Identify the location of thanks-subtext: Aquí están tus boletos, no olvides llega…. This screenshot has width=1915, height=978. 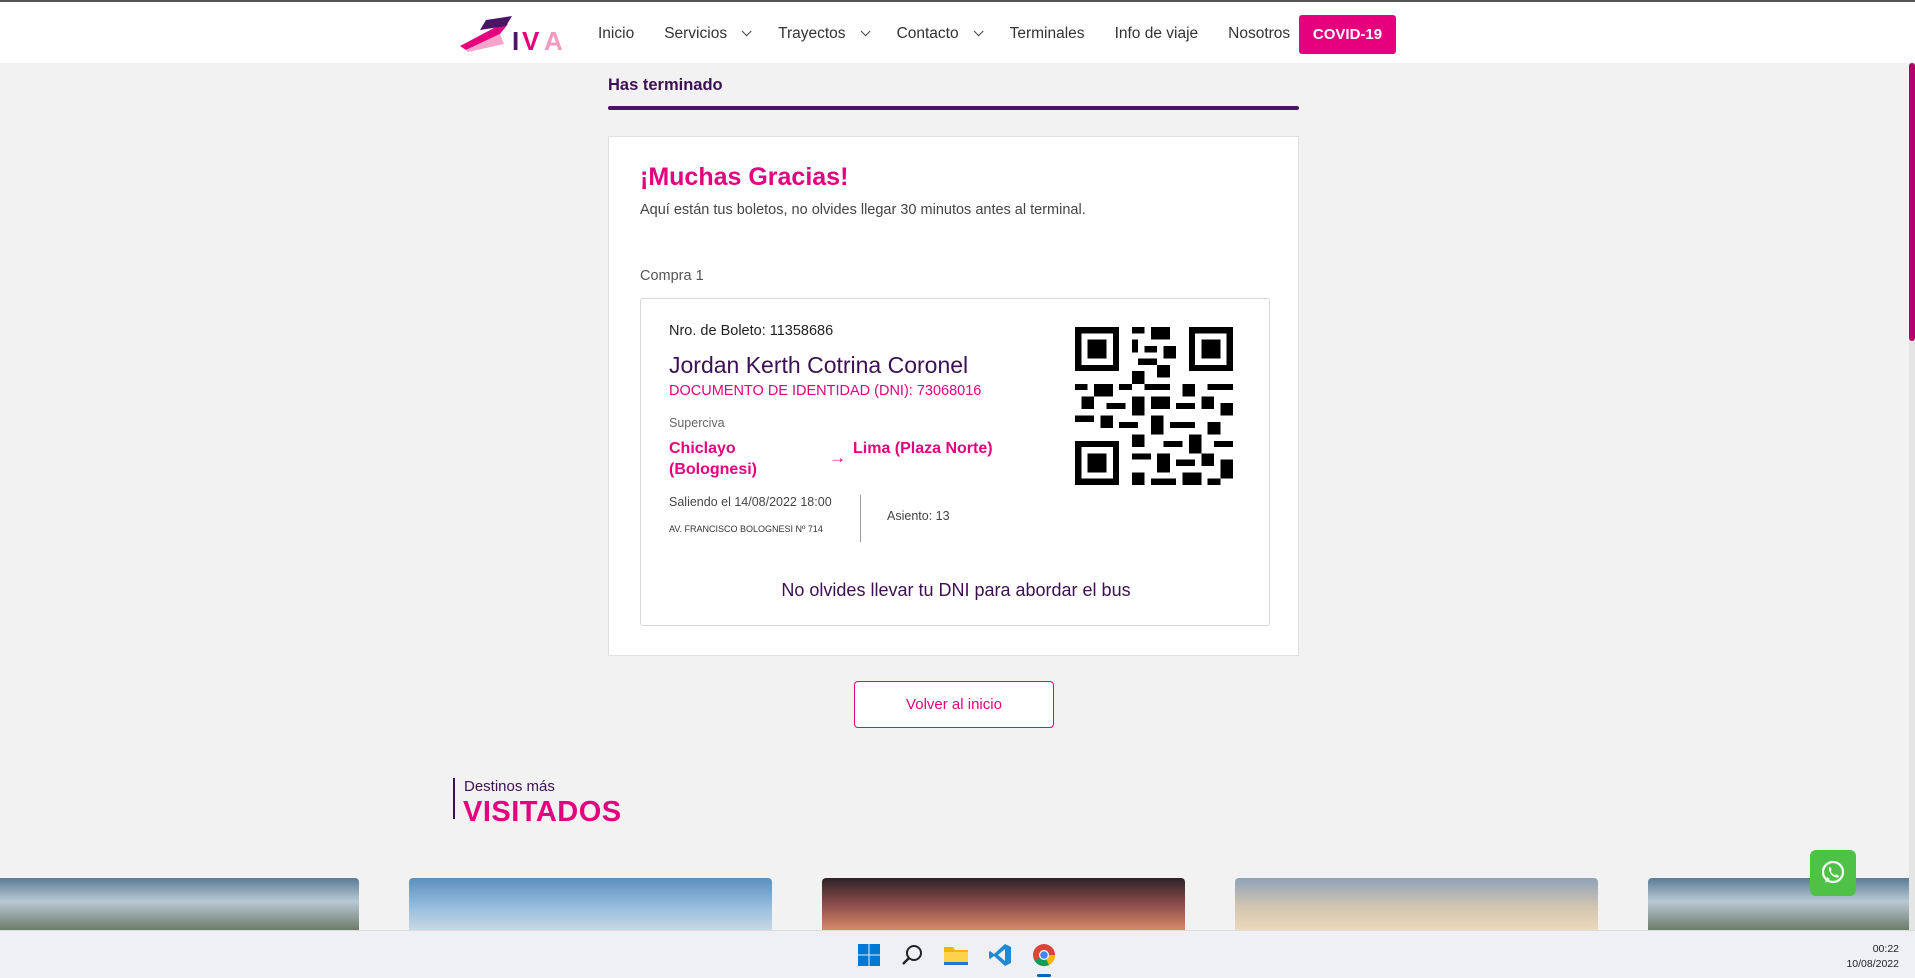
(863, 210).